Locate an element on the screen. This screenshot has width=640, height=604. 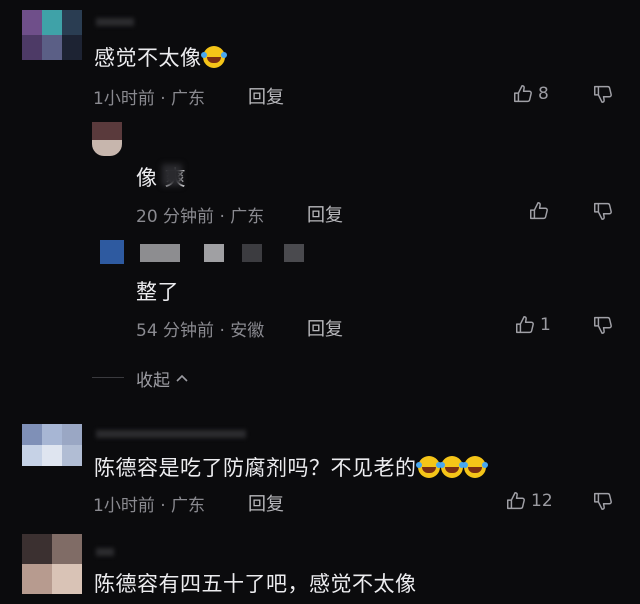
comment-text: 感觉不太像 is located at coordinates (159, 57).